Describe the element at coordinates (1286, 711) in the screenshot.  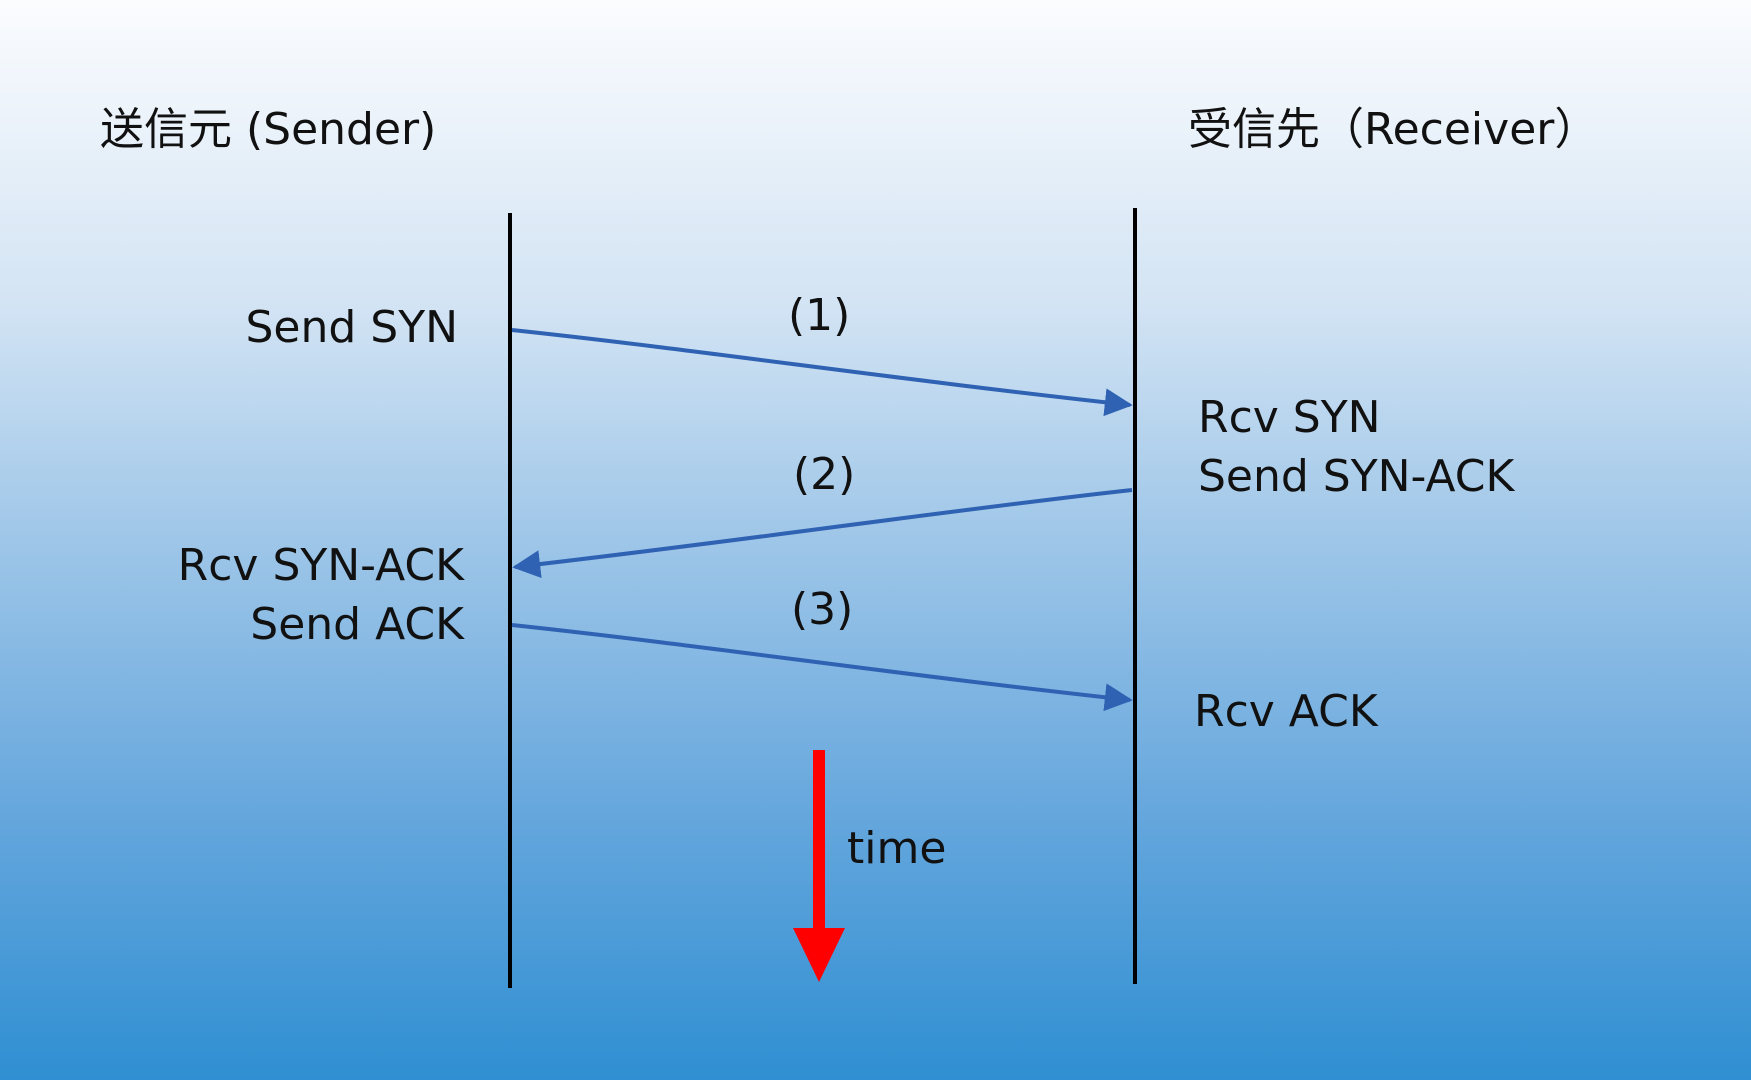
I see `receiver-step-rcv-ack: Rcv ACK` at that location.